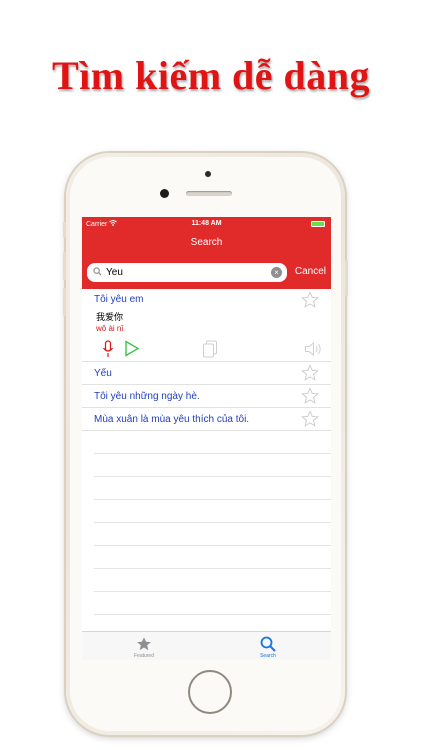  Describe the element at coordinates (210, 692) in the screenshot. I see `home-button` at that location.